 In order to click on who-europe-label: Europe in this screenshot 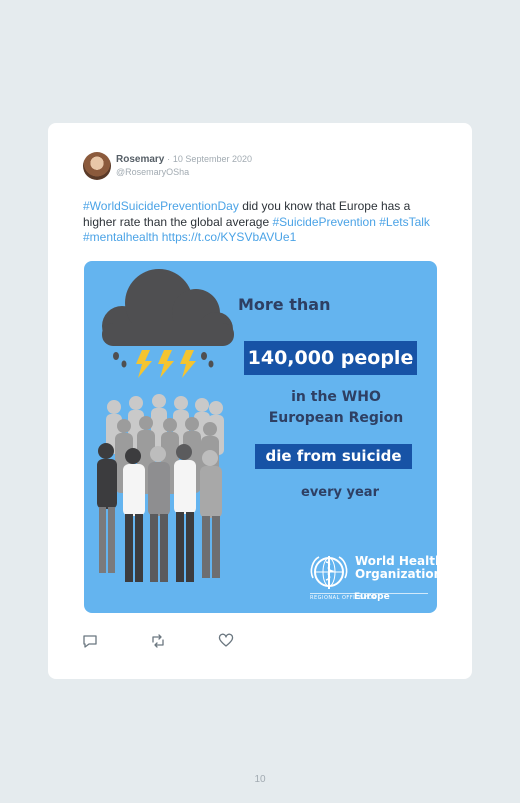, I will do `click(372, 597)`.